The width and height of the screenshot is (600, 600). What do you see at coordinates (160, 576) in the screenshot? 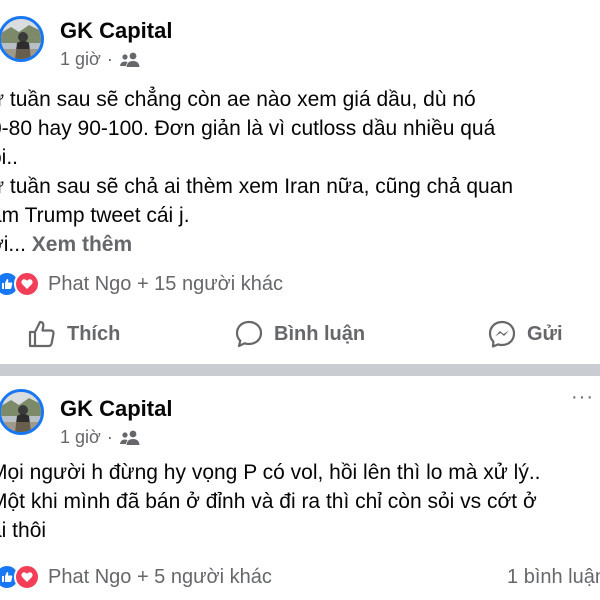
I see `reactions-text: Phat Ngo + 5 người khác` at bounding box center [160, 576].